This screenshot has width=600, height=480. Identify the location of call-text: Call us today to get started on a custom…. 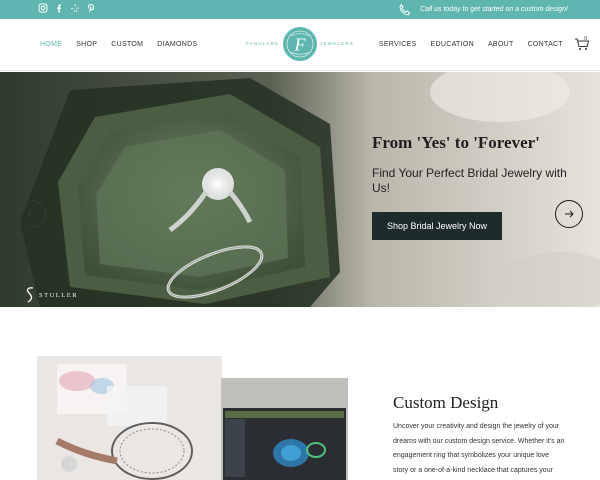
(494, 9).